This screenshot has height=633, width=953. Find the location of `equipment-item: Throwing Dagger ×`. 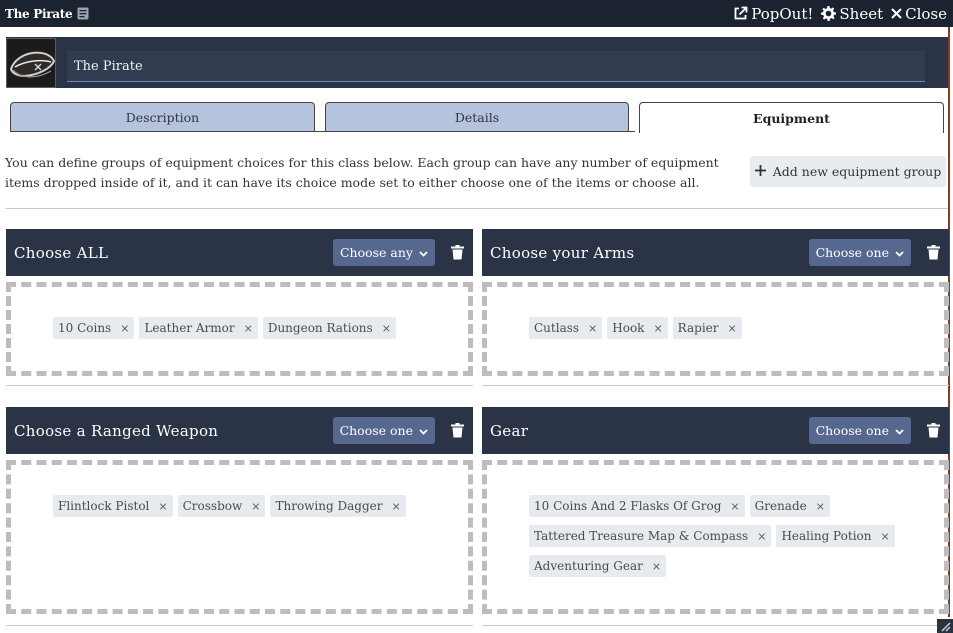

equipment-item: Throwing Dagger × is located at coordinates (338, 506).